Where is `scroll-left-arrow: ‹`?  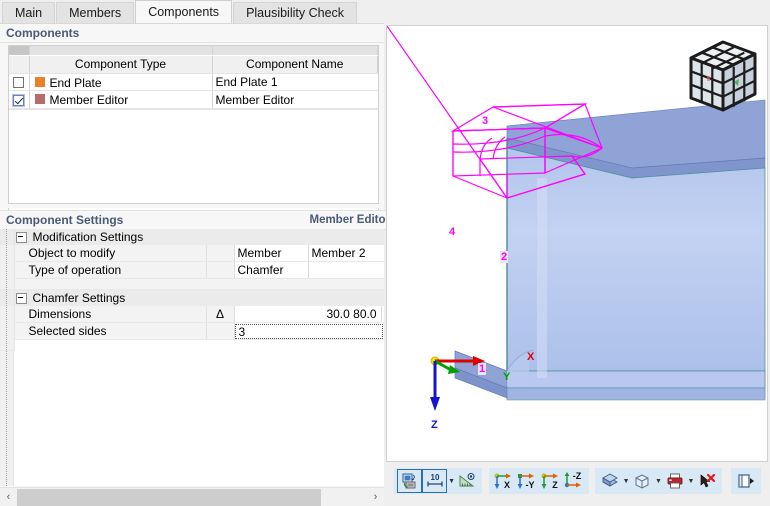
scroll-left-arrow: ‹ is located at coordinates (8, 497).